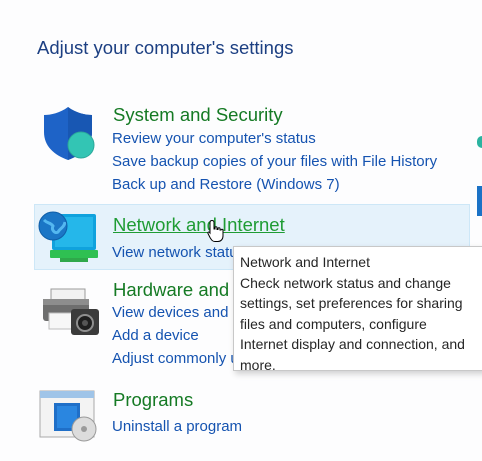 Image resolution: width=482 pixels, height=461 pixels. Describe the element at coordinates (69, 416) in the screenshot. I see `programs-icon` at that location.